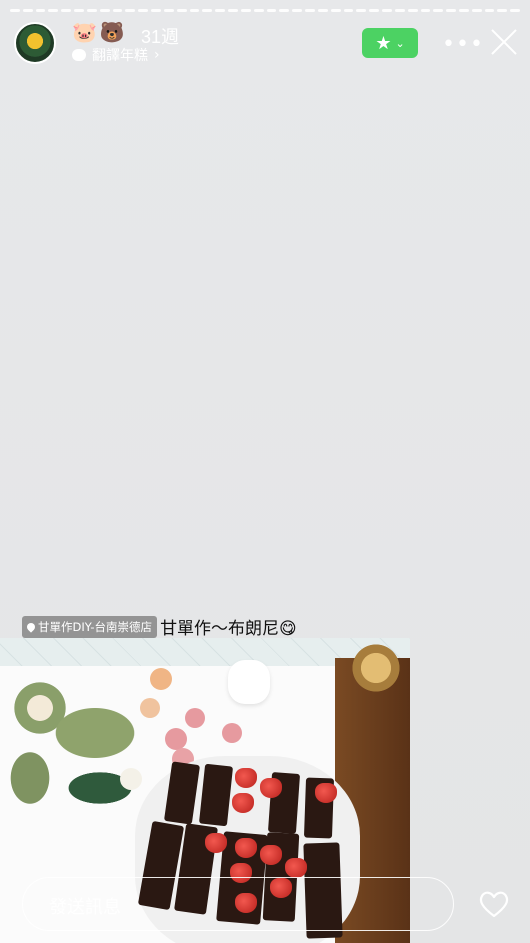 Image resolution: width=530 pixels, height=943 pixels. I want to click on story-progress-bar, so click(265, 10).